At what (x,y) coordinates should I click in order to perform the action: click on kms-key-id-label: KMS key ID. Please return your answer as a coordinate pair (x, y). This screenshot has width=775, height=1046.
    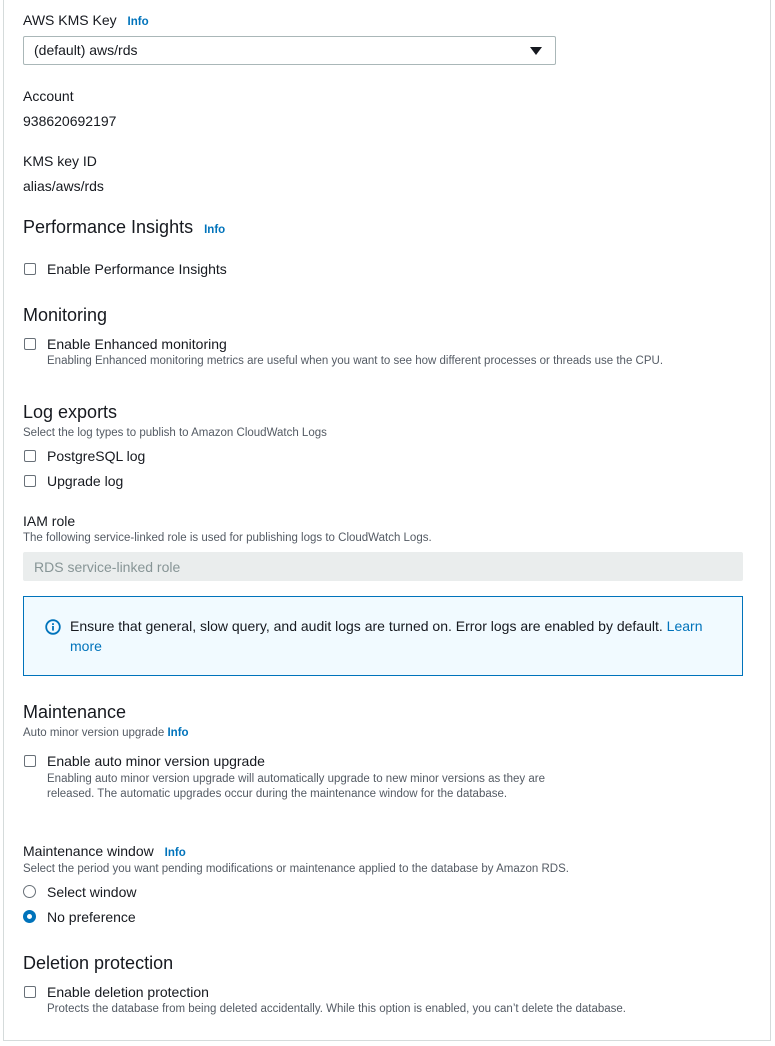
    Looking at the image, I should click on (60, 161).